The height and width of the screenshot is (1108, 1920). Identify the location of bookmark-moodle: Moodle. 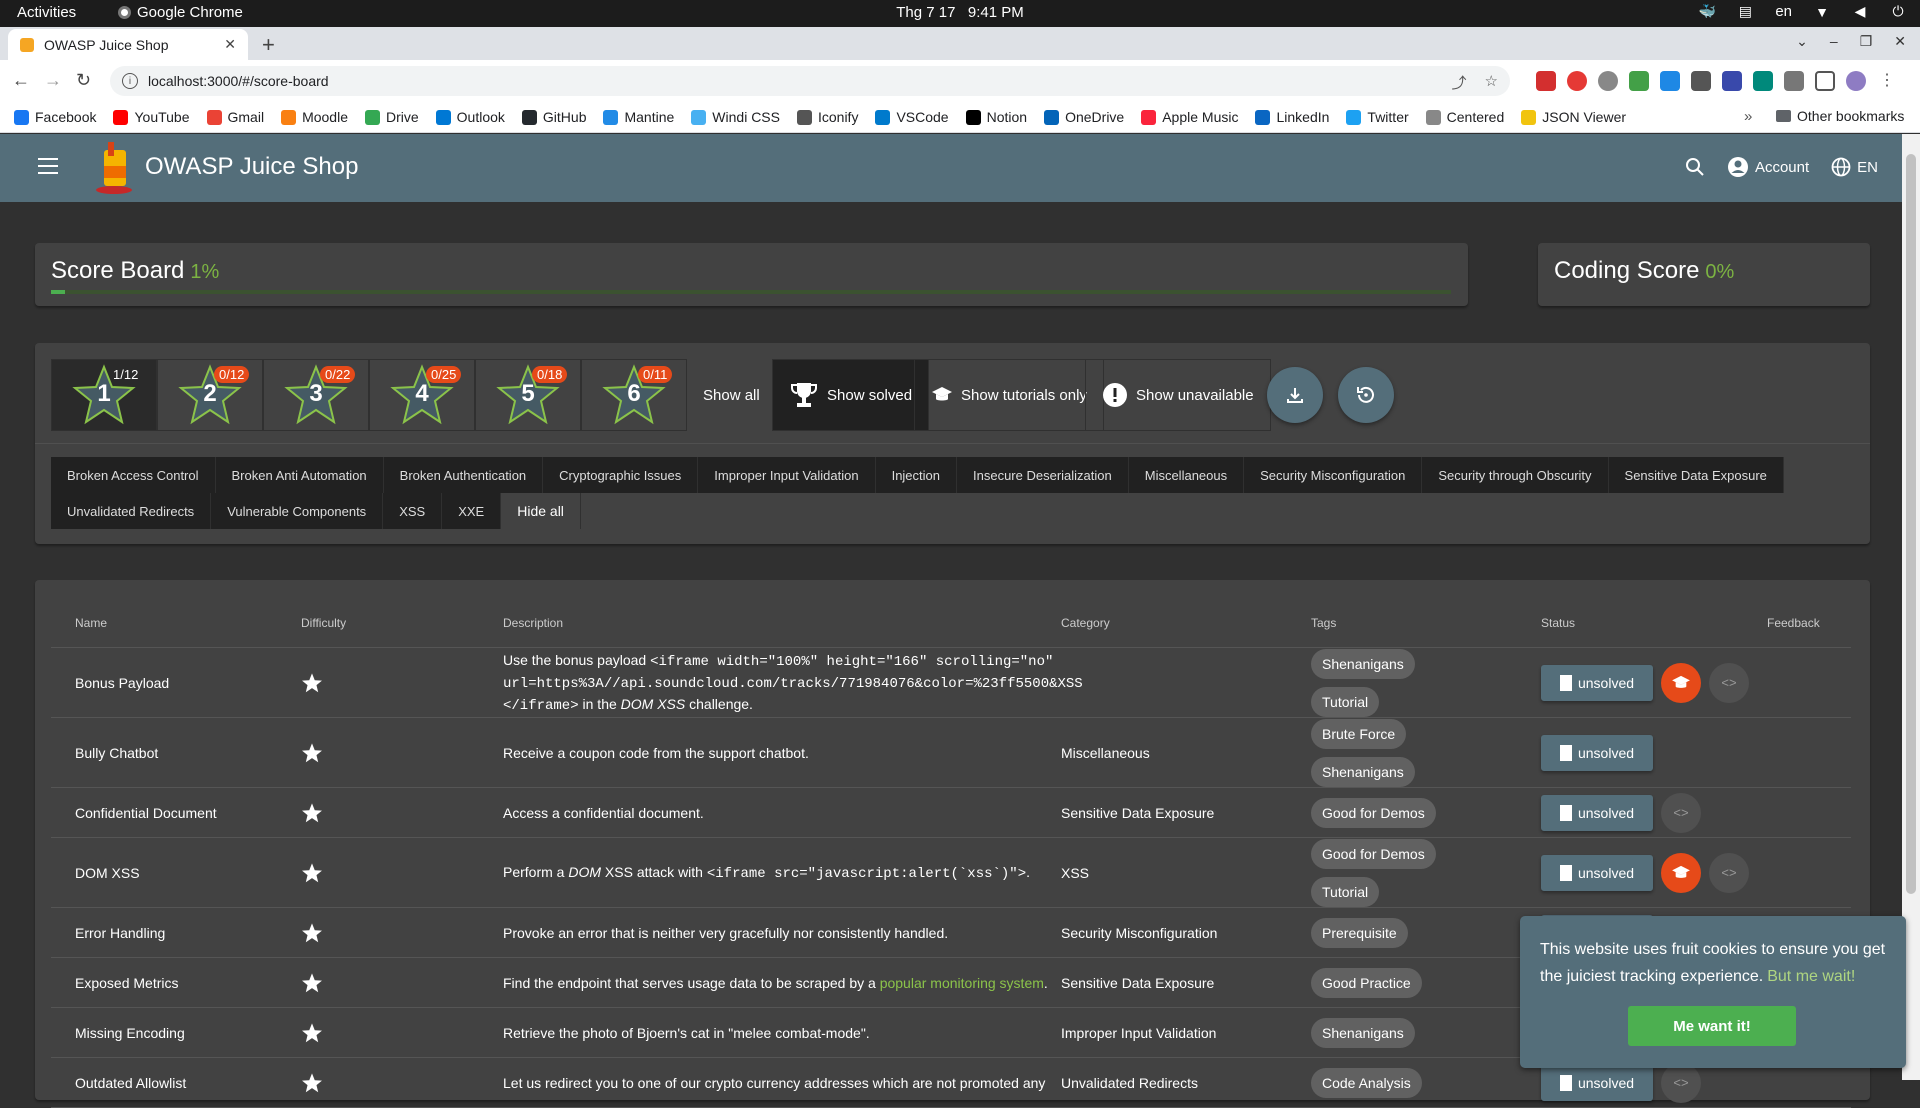
(314, 117).